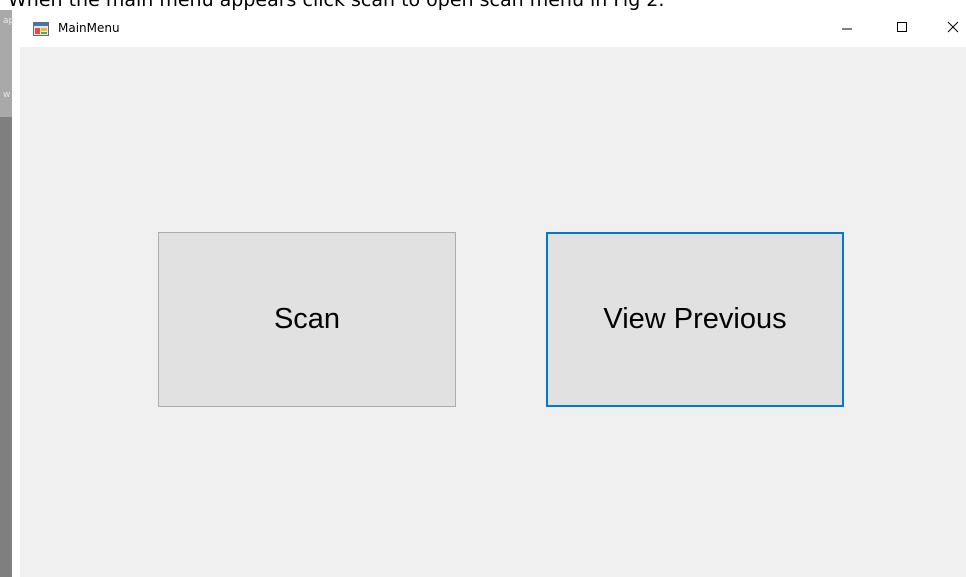 This screenshot has width=966, height=577. What do you see at coordinates (953, 29) in the screenshot?
I see `close-icon` at bounding box center [953, 29].